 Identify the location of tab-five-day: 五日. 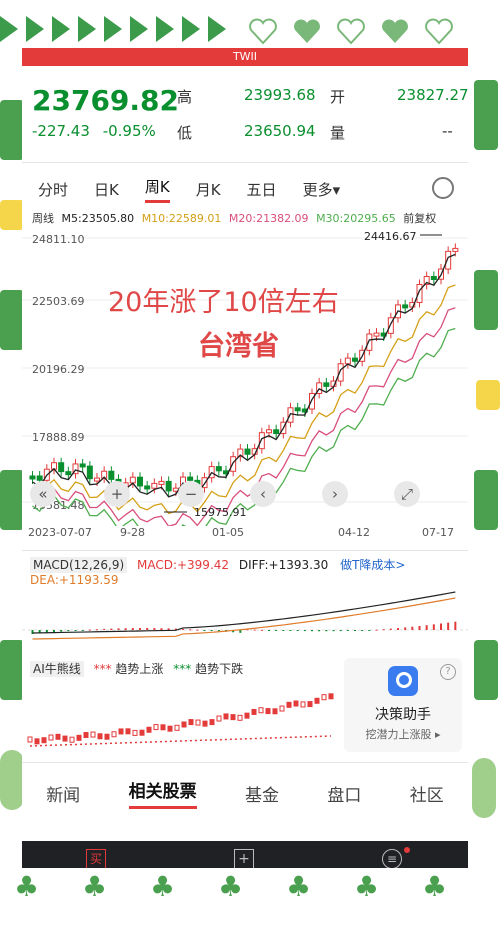
(262, 189).